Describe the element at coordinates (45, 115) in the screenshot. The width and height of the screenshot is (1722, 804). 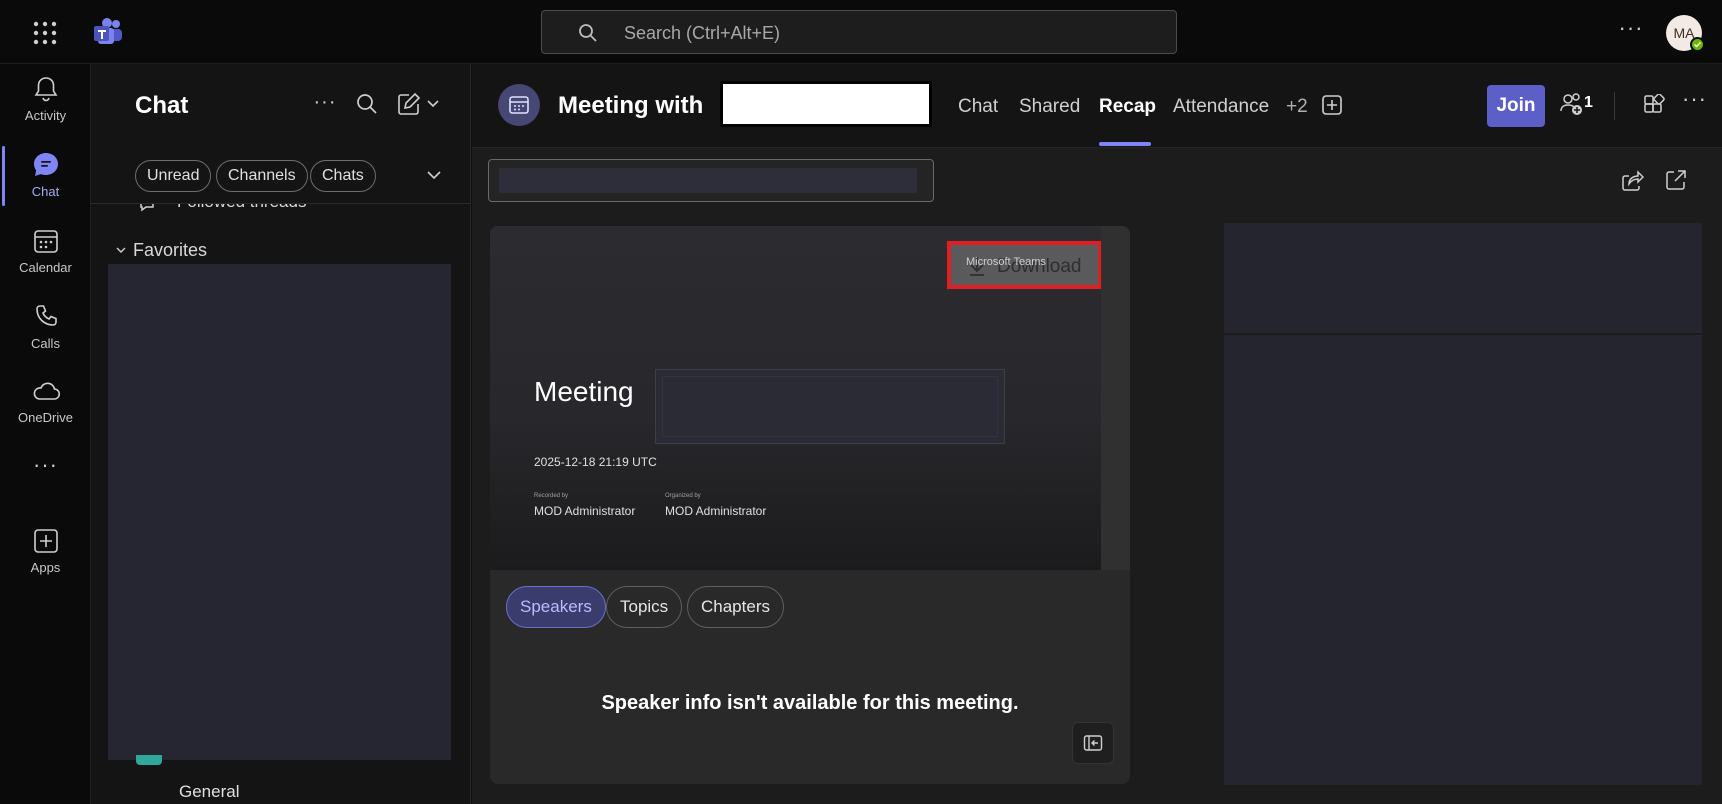
I see `rail-label-activity: Activity` at that location.